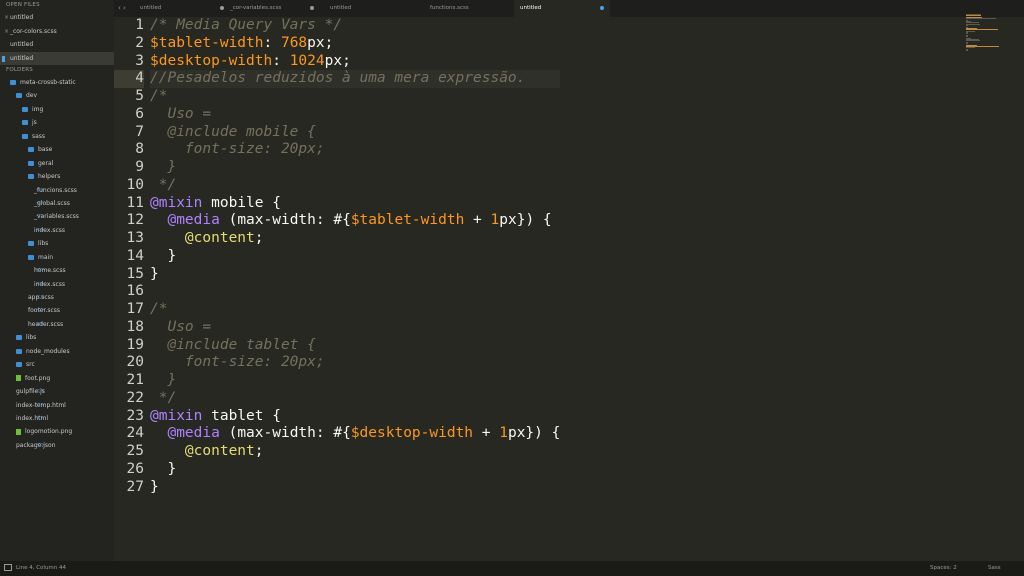 The height and width of the screenshot is (576, 1024). Describe the element at coordinates (57, 18) in the screenshot. I see `open-file-item: × untitled` at that location.